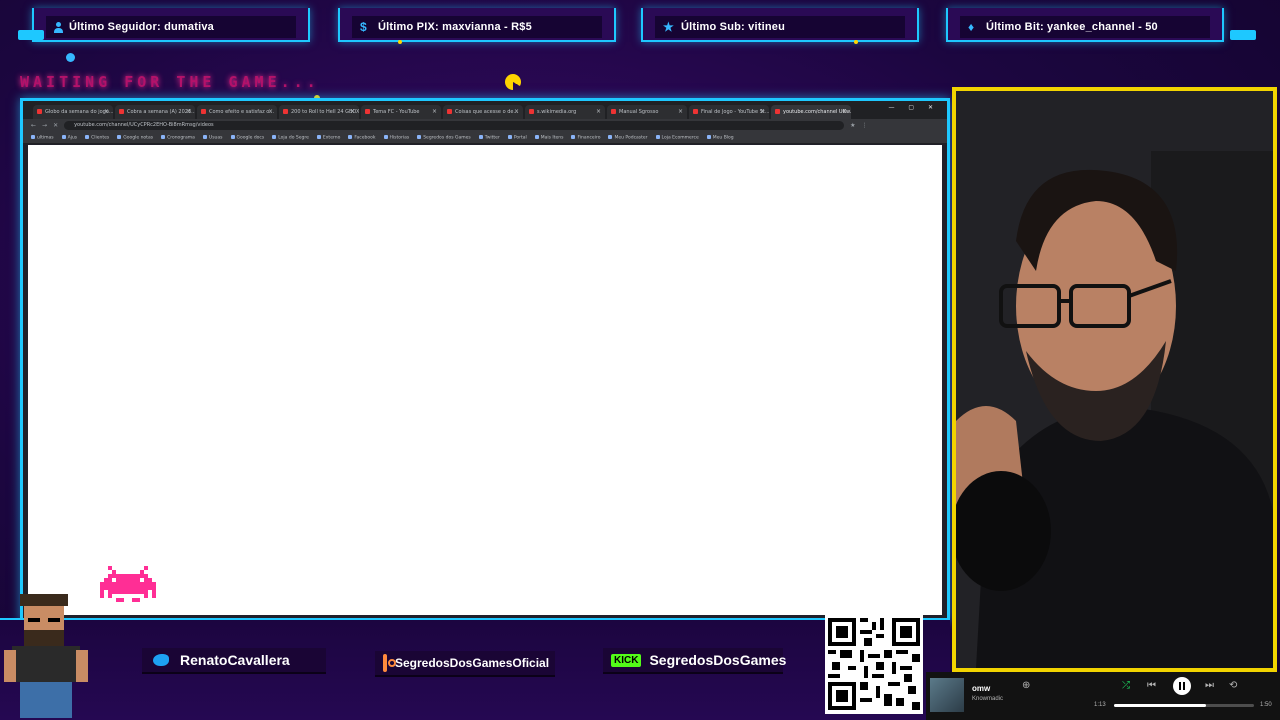 This screenshot has height=720, width=1280. I want to click on bookmark-item: Ajus, so click(70, 137).